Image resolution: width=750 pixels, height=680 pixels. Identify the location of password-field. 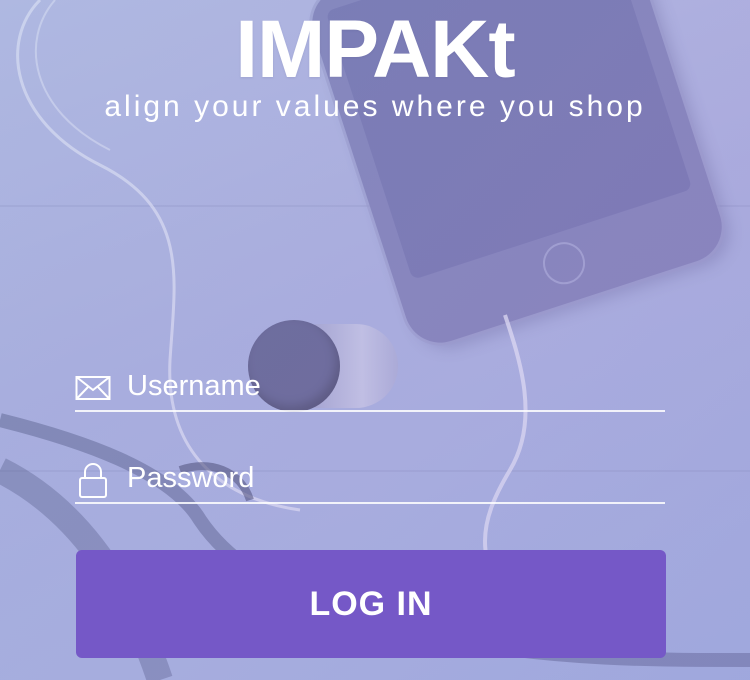
(370, 481).